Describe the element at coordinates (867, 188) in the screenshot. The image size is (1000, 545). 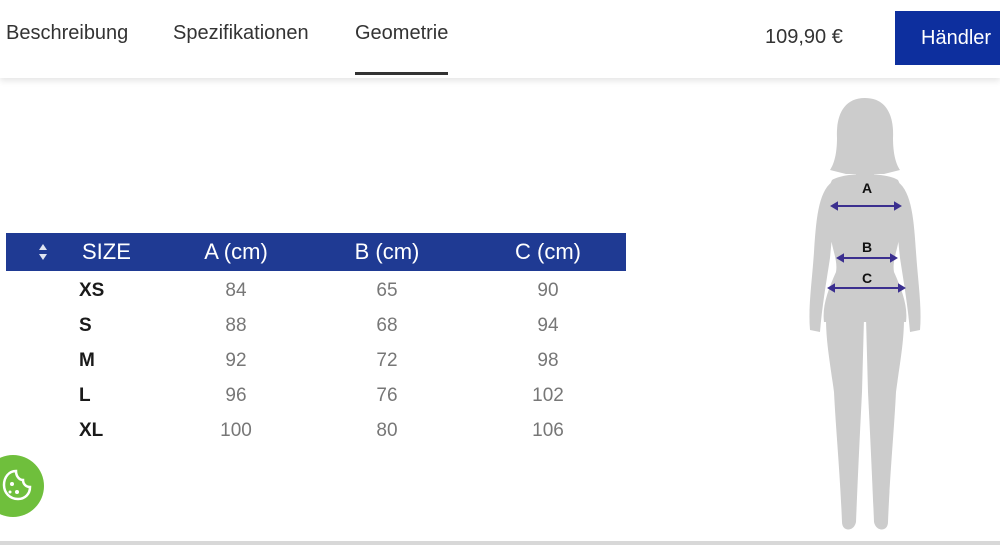
I see `measure-label-a: A` at that location.